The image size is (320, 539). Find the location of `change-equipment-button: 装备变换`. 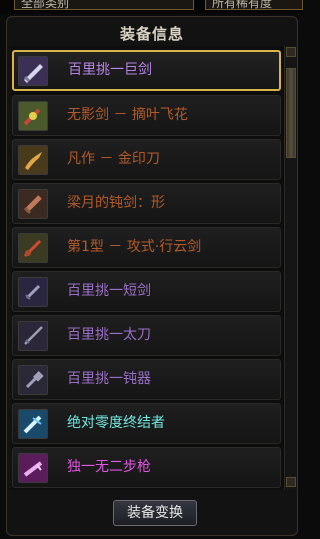

change-equipment-button: 装备变换 is located at coordinates (155, 513).